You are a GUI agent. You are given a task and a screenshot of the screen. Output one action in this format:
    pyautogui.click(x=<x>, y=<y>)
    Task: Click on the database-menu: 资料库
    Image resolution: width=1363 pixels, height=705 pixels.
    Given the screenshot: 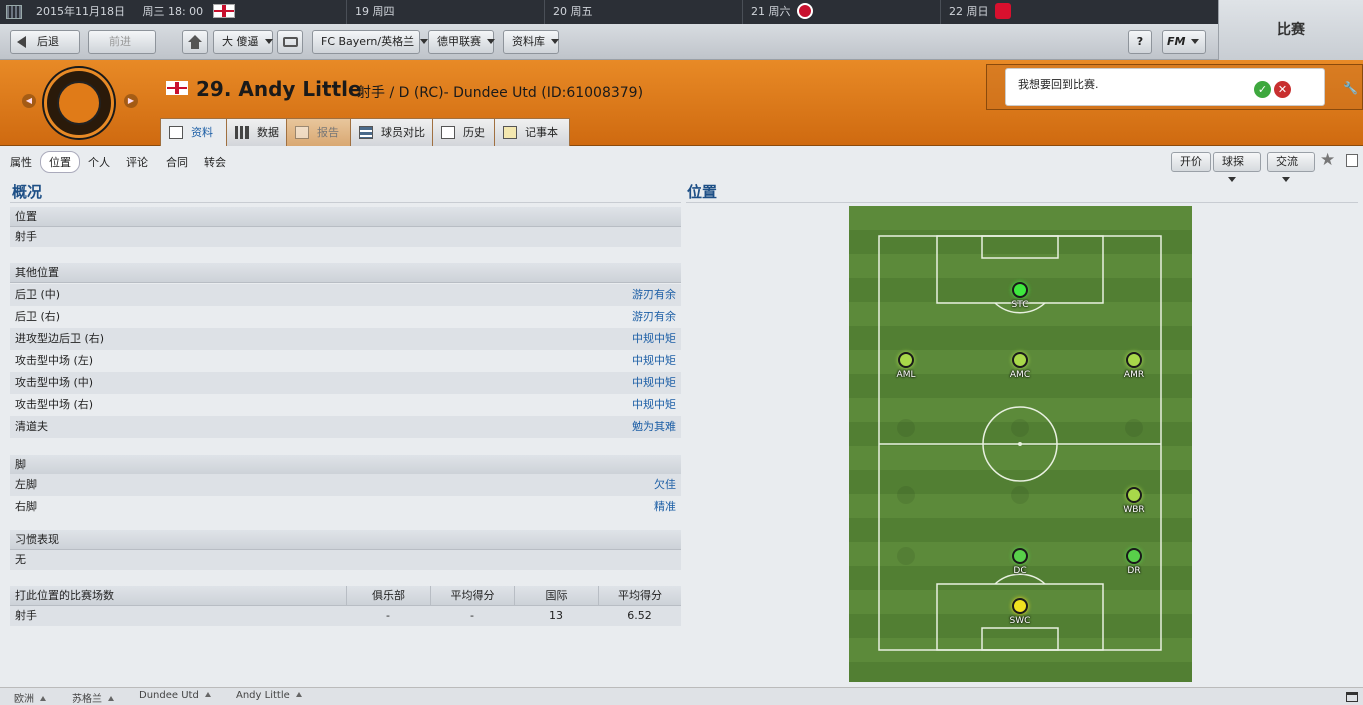 What is the action you would take?
    pyautogui.click(x=531, y=42)
    